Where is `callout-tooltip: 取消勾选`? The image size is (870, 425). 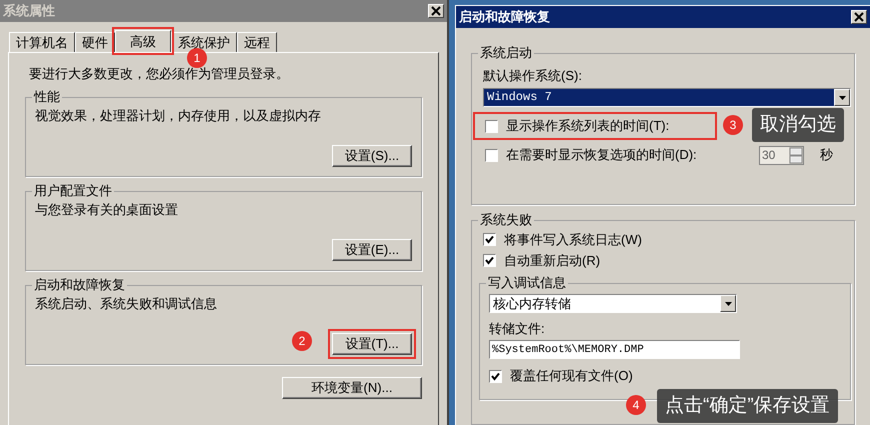 callout-tooltip: 取消勾选 is located at coordinates (798, 125).